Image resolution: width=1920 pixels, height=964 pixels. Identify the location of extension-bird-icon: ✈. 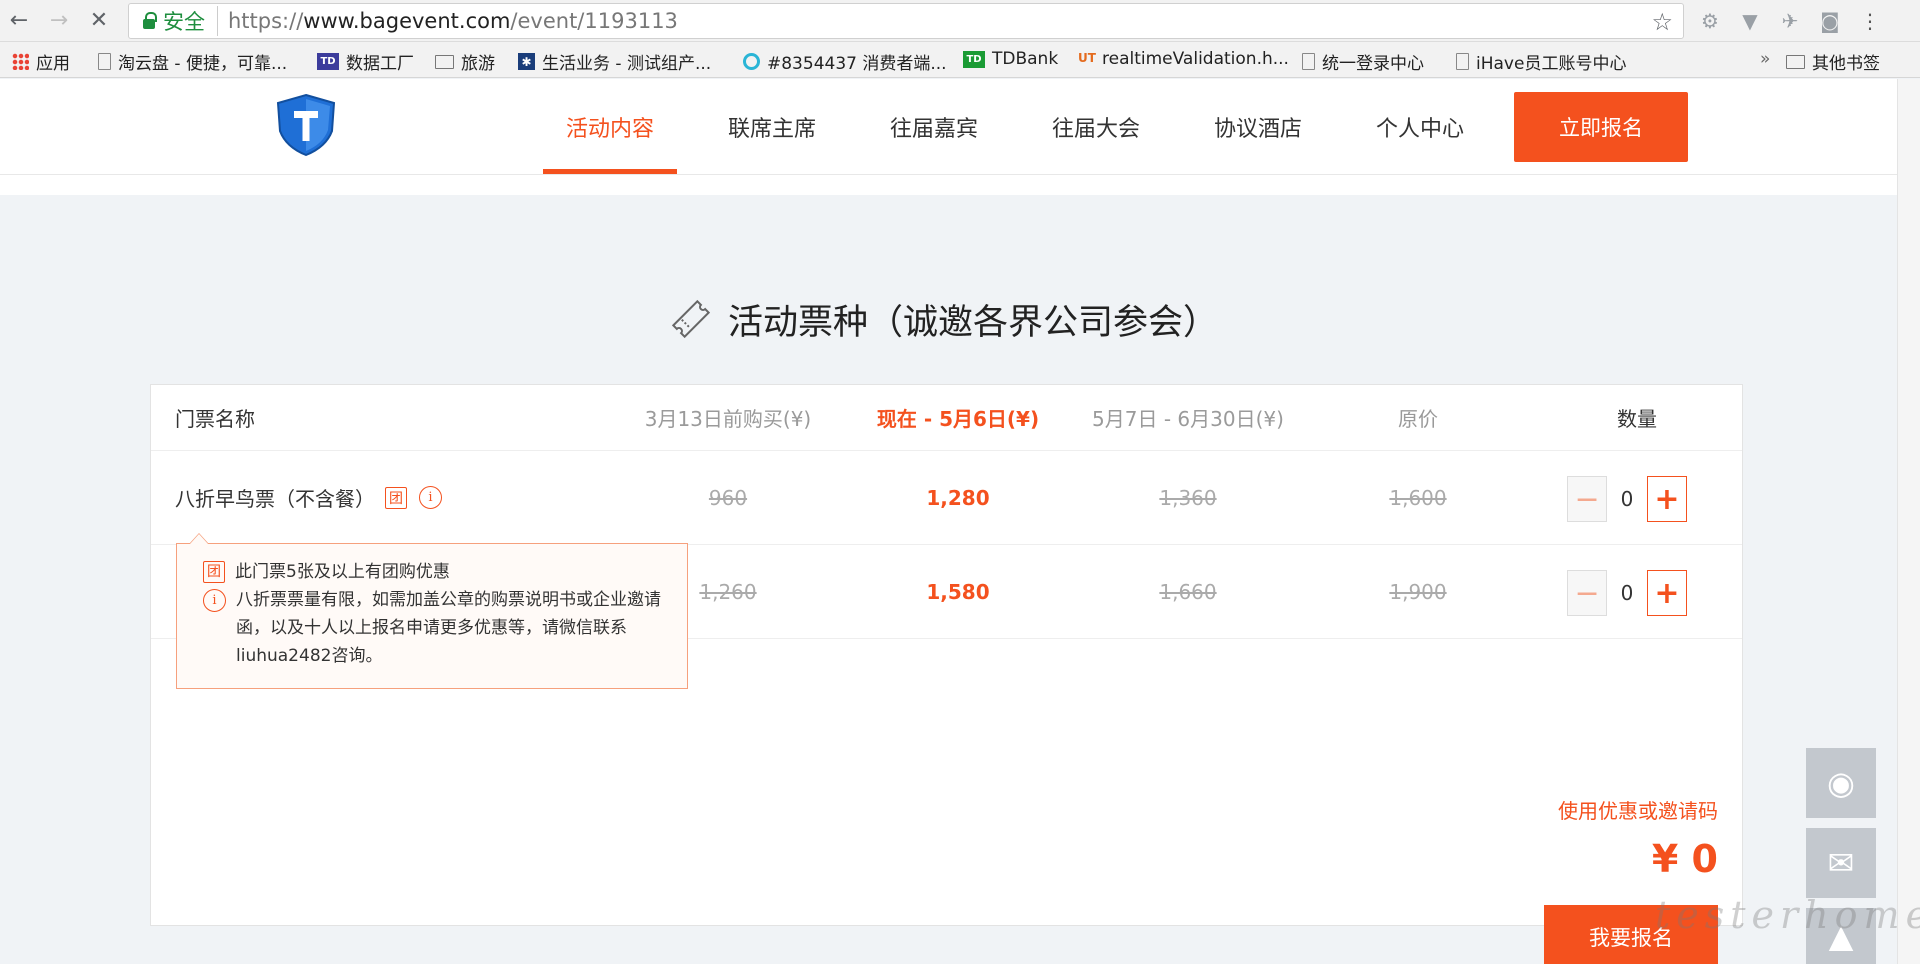
(1790, 21).